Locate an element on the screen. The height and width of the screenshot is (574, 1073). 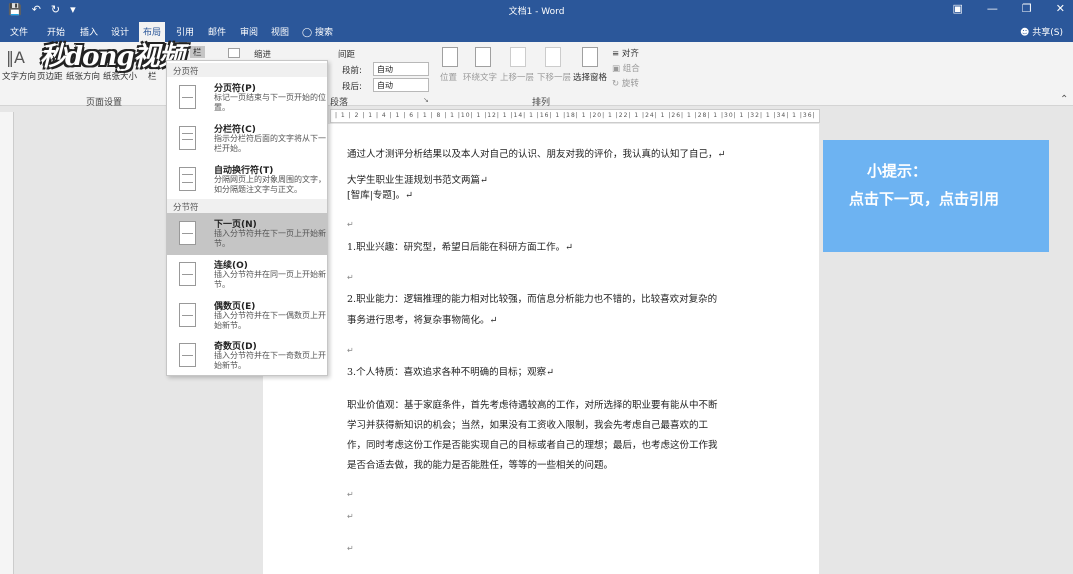
tell-me-search: ◯ 搜索 is located at coordinates (317, 31).